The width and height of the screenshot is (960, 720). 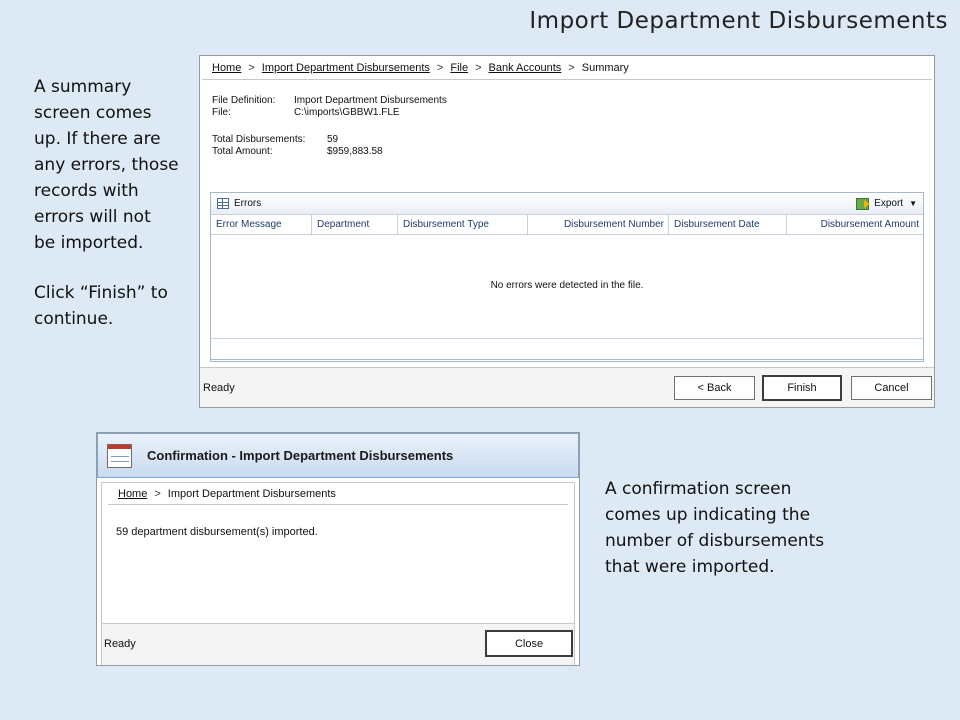 I want to click on file-definition-label: File Definition:, so click(x=244, y=100).